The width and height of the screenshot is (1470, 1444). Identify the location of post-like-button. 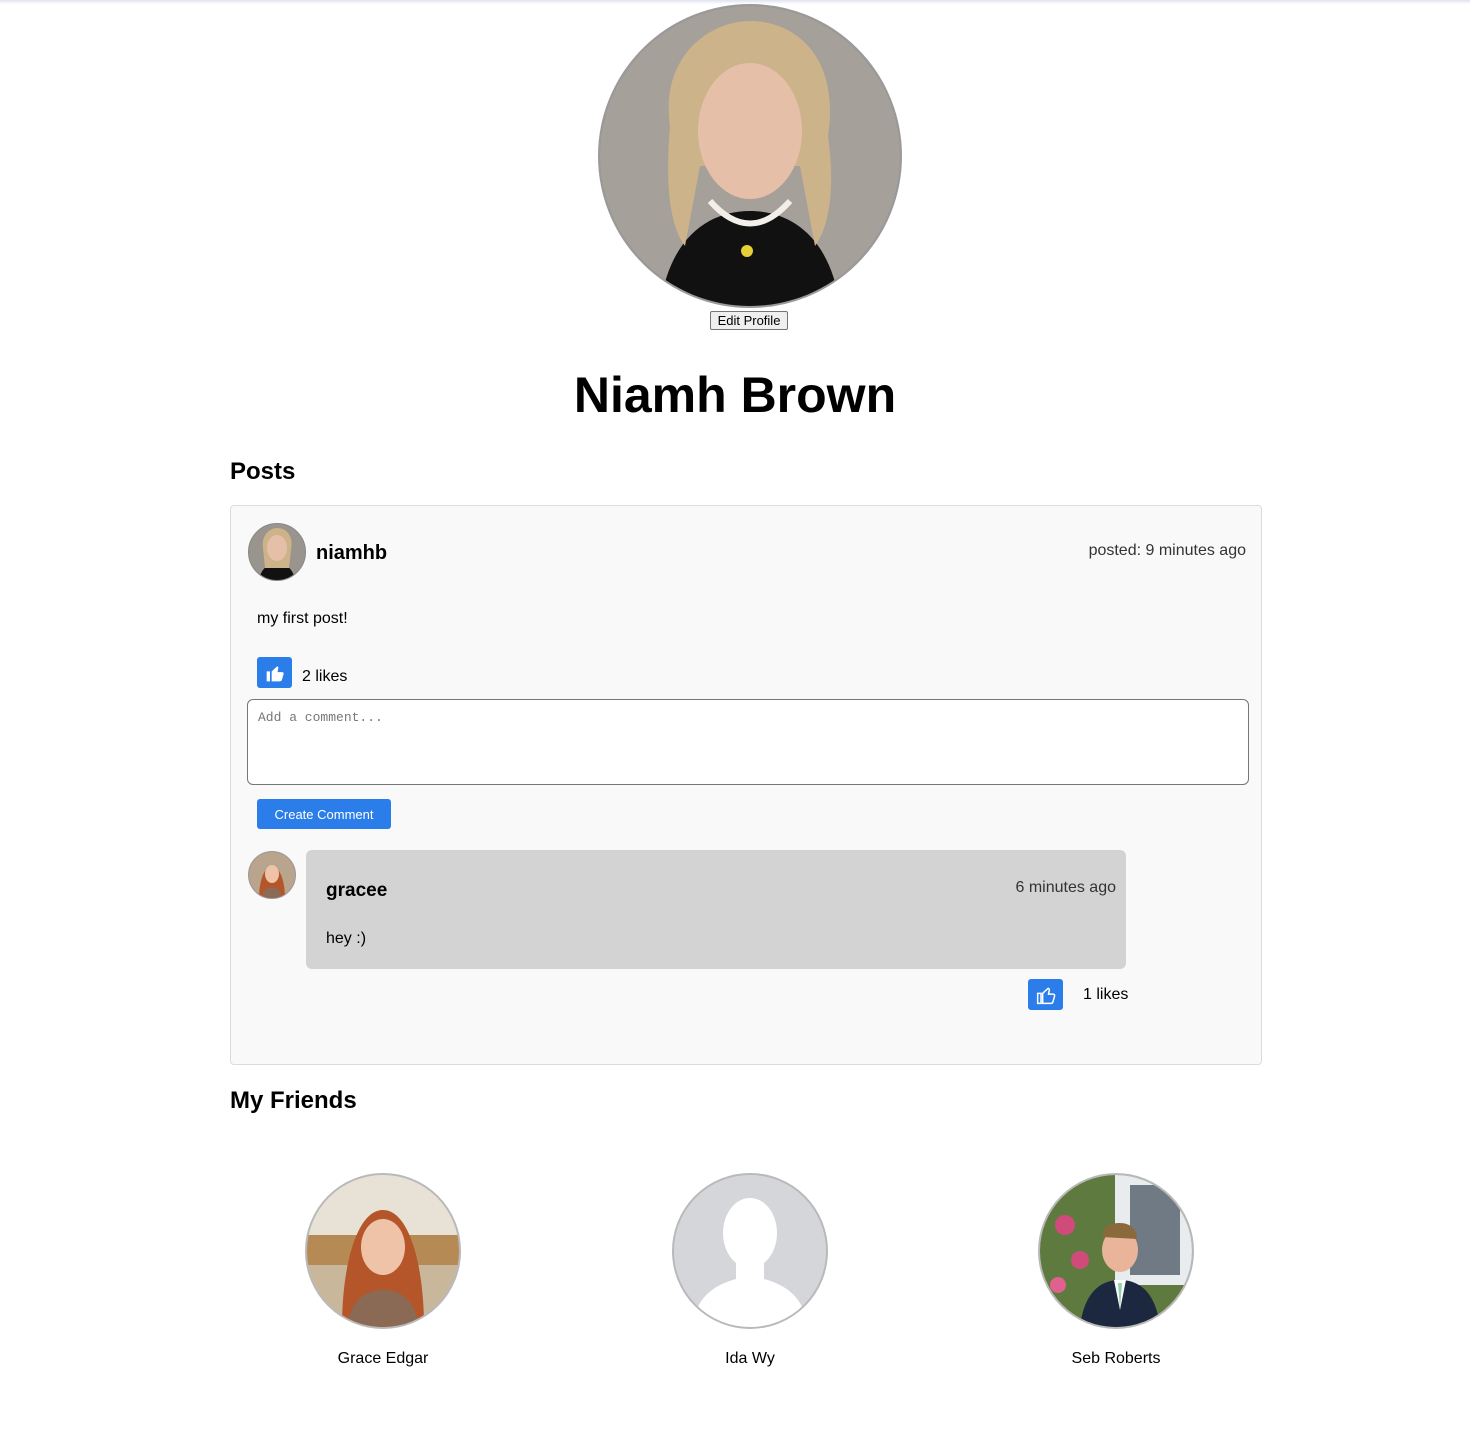
(274, 672).